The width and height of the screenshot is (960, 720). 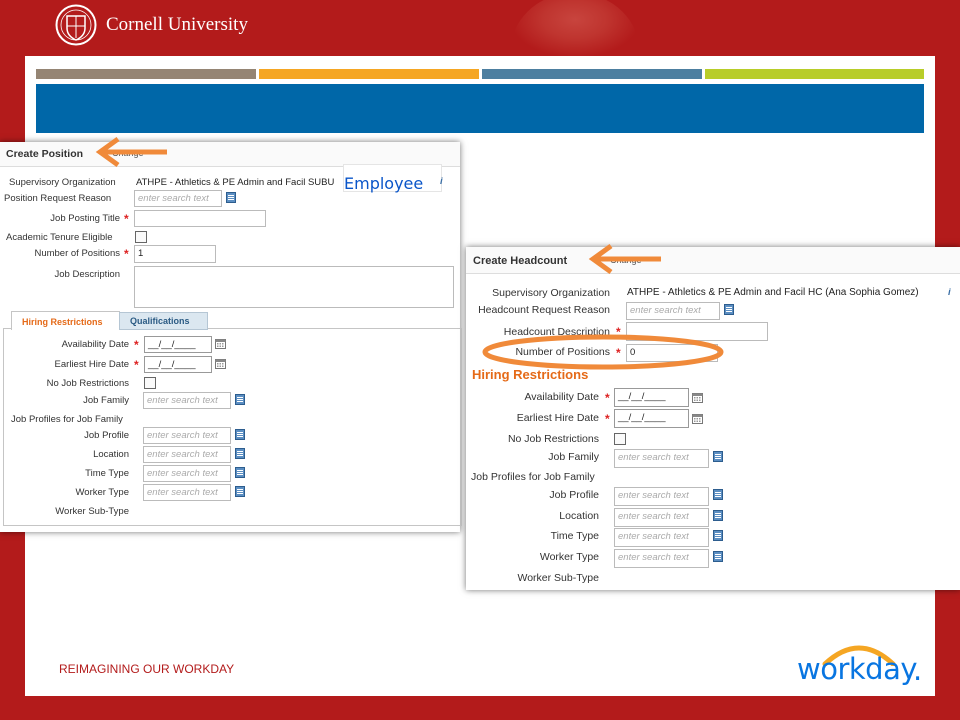 What do you see at coordinates (603, 352) in the screenshot?
I see `highlight-ellipse` at bounding box center [603, 352].